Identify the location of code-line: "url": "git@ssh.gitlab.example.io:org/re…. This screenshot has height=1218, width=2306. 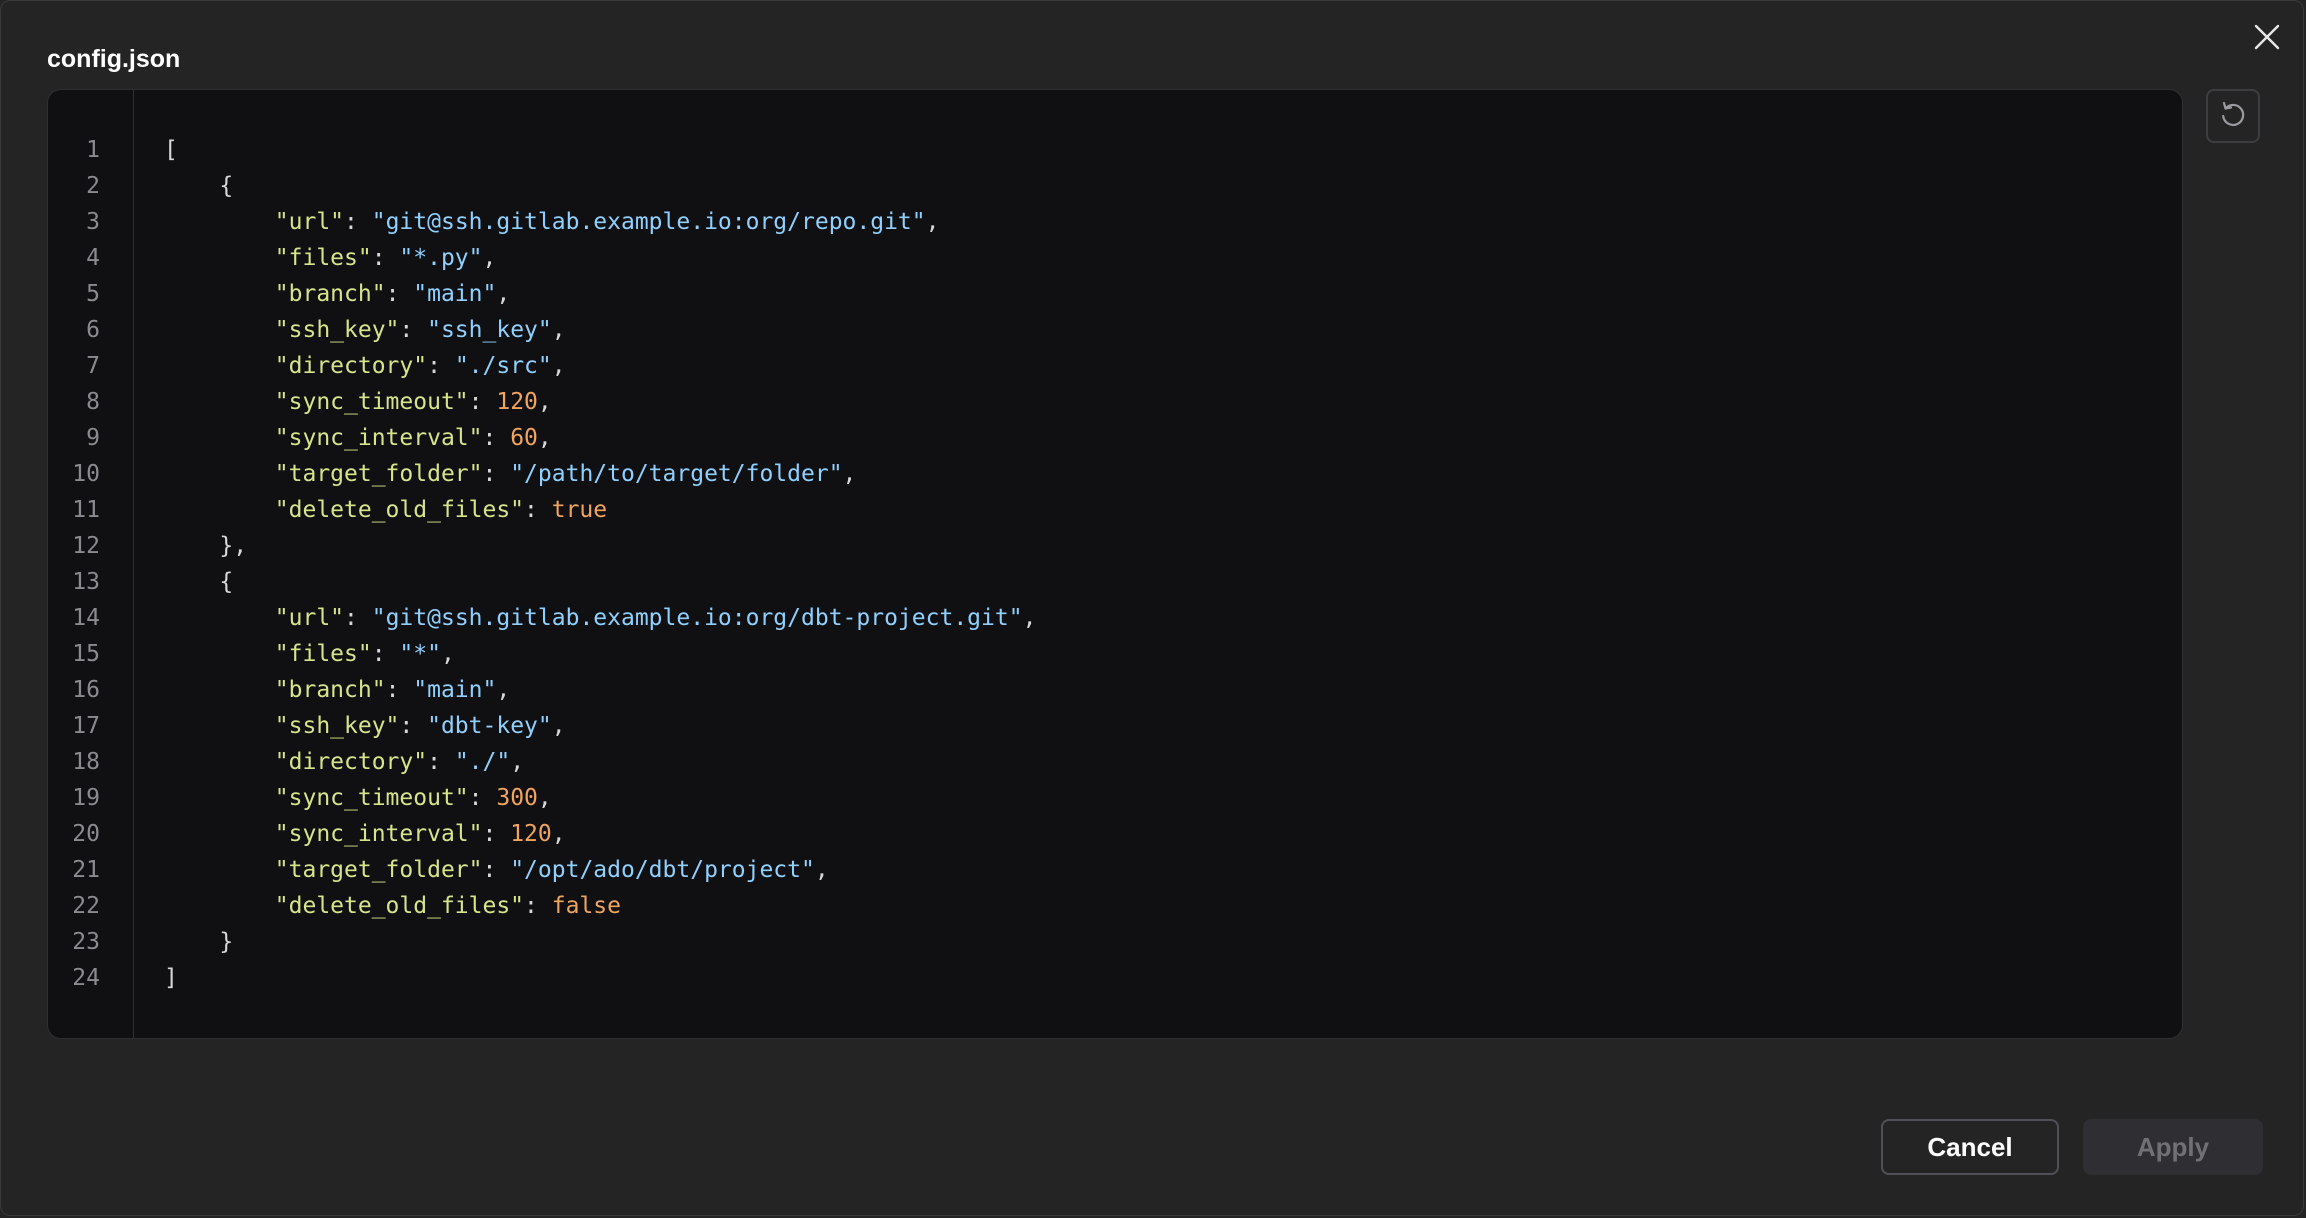
(600, 222).